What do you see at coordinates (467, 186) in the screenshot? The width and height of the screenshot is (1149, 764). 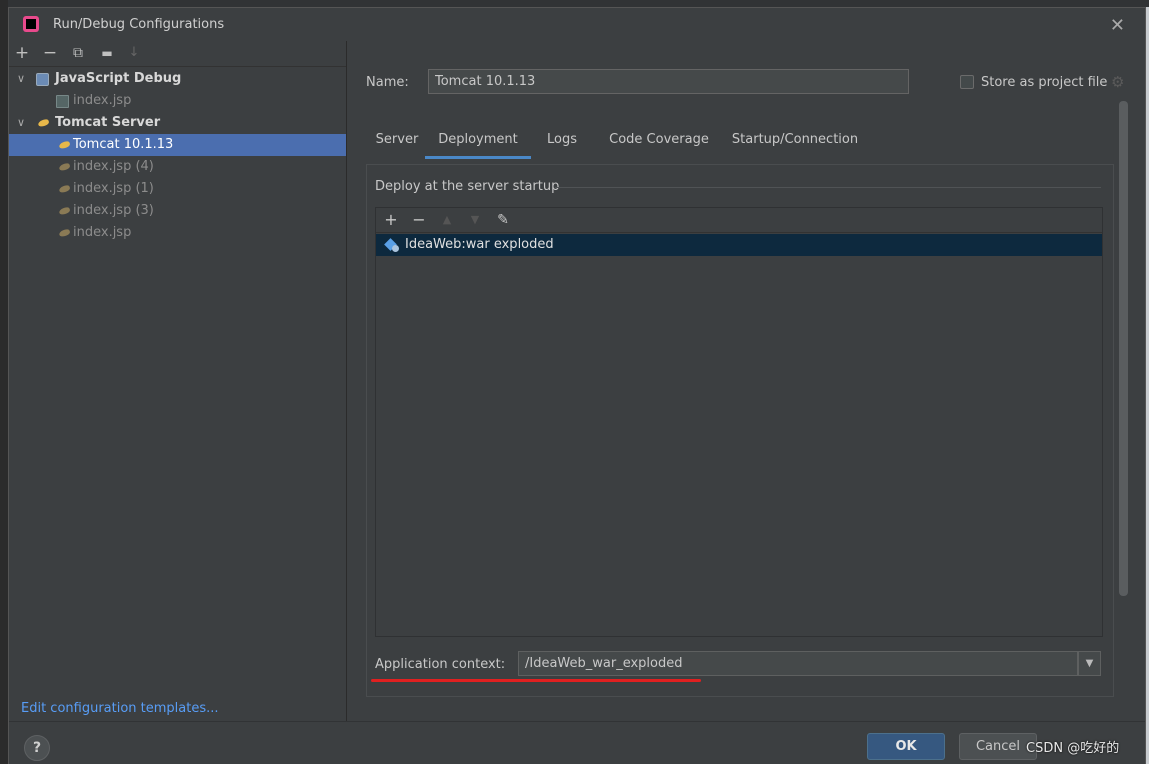 I see `deploy-section-title: Deploy at the server startup` at bounding box center [467, 186].